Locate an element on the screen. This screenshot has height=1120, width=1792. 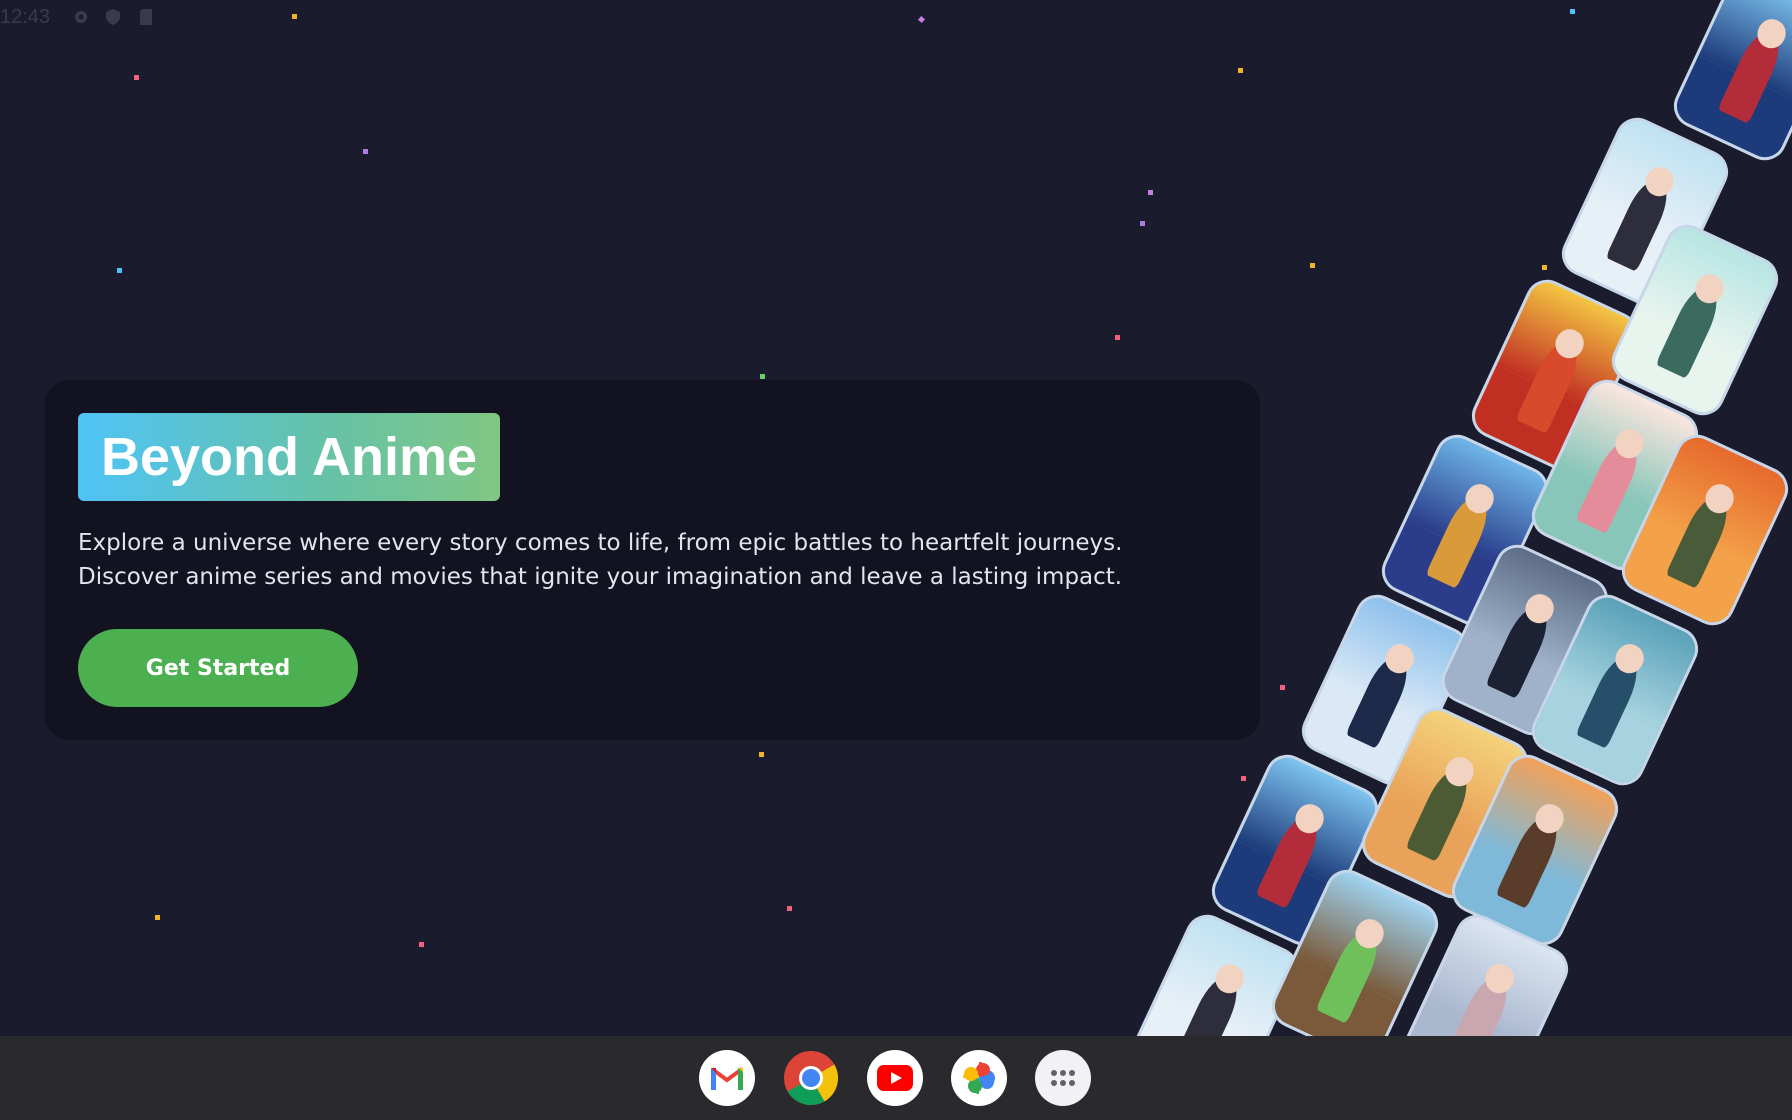
get-started-button: Get Started is located at coordinates (218, 668).